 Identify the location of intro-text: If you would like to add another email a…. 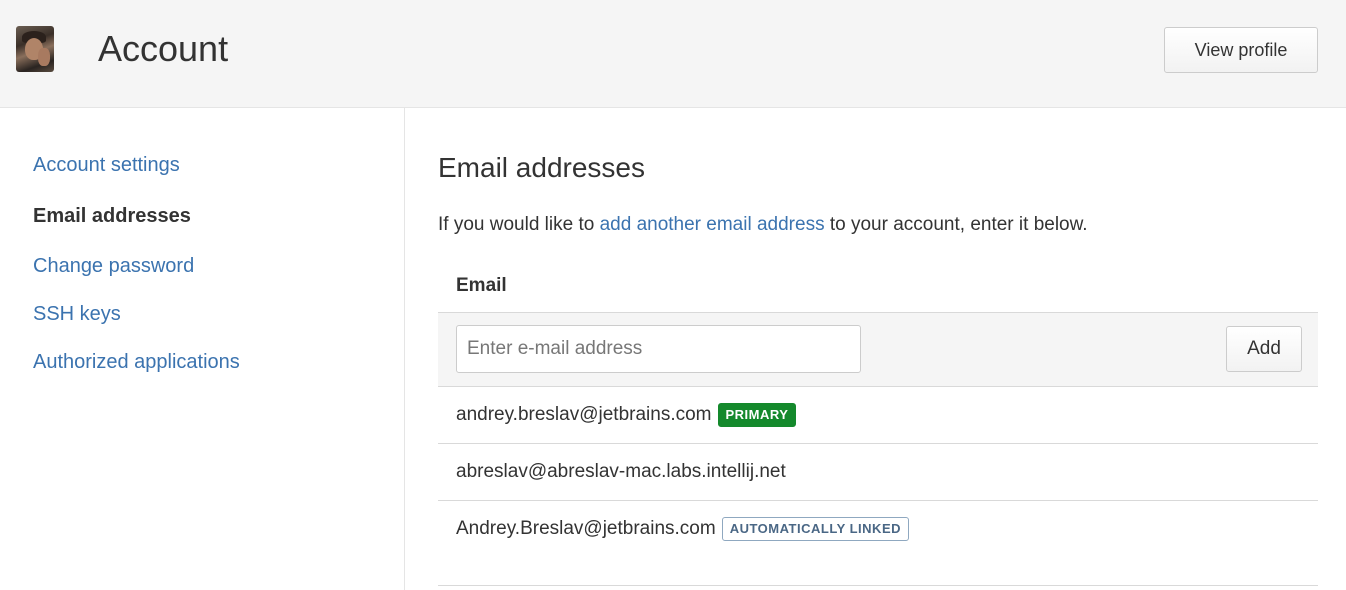
(763, 225).